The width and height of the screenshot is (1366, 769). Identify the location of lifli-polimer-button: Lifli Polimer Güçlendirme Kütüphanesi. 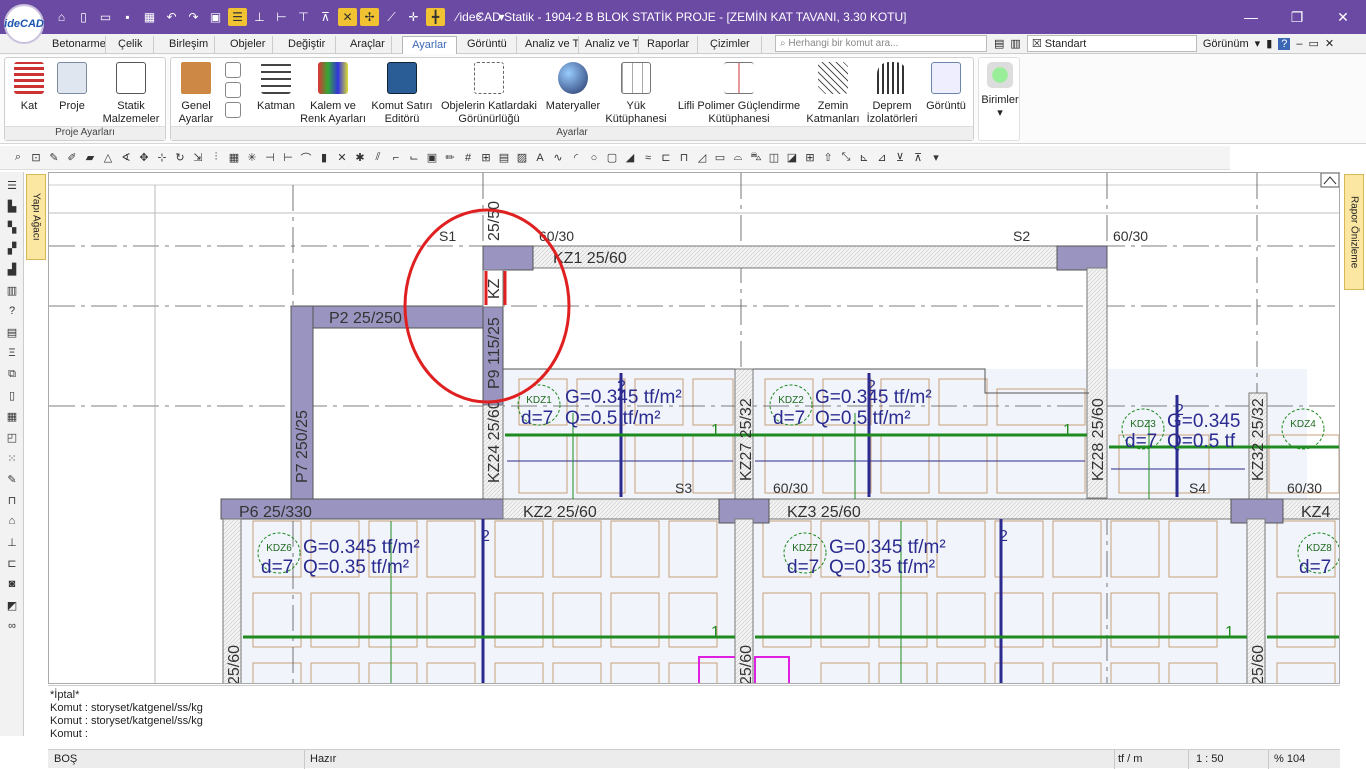
(739, 94).